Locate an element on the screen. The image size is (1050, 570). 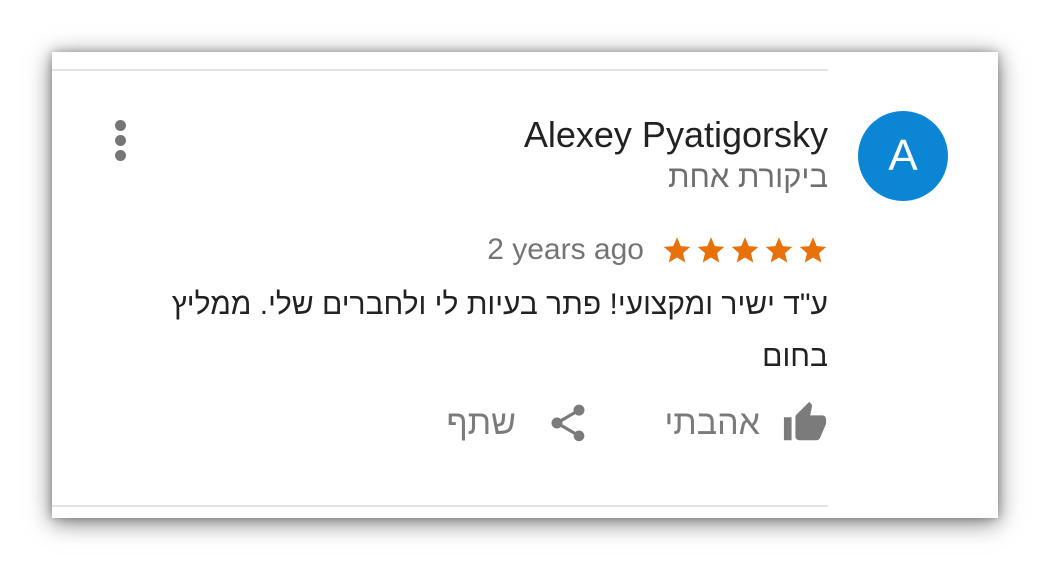
review-timestamp: 2 years ago is located at coordinates (565, 249).